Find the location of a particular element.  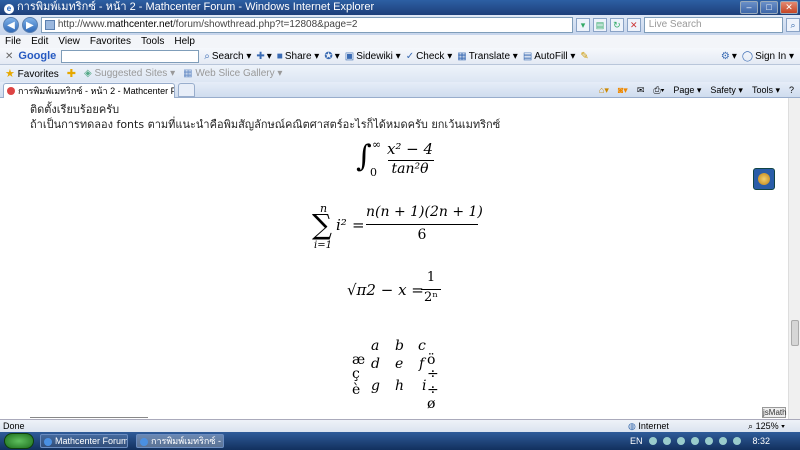

menu-help: Help is located at coordinates (184, 41).